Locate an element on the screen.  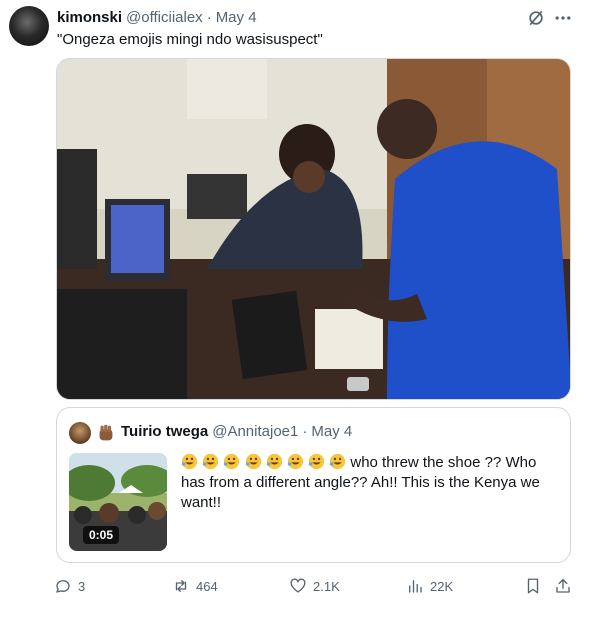
quote-avatar is located at coordinates (80, 433).